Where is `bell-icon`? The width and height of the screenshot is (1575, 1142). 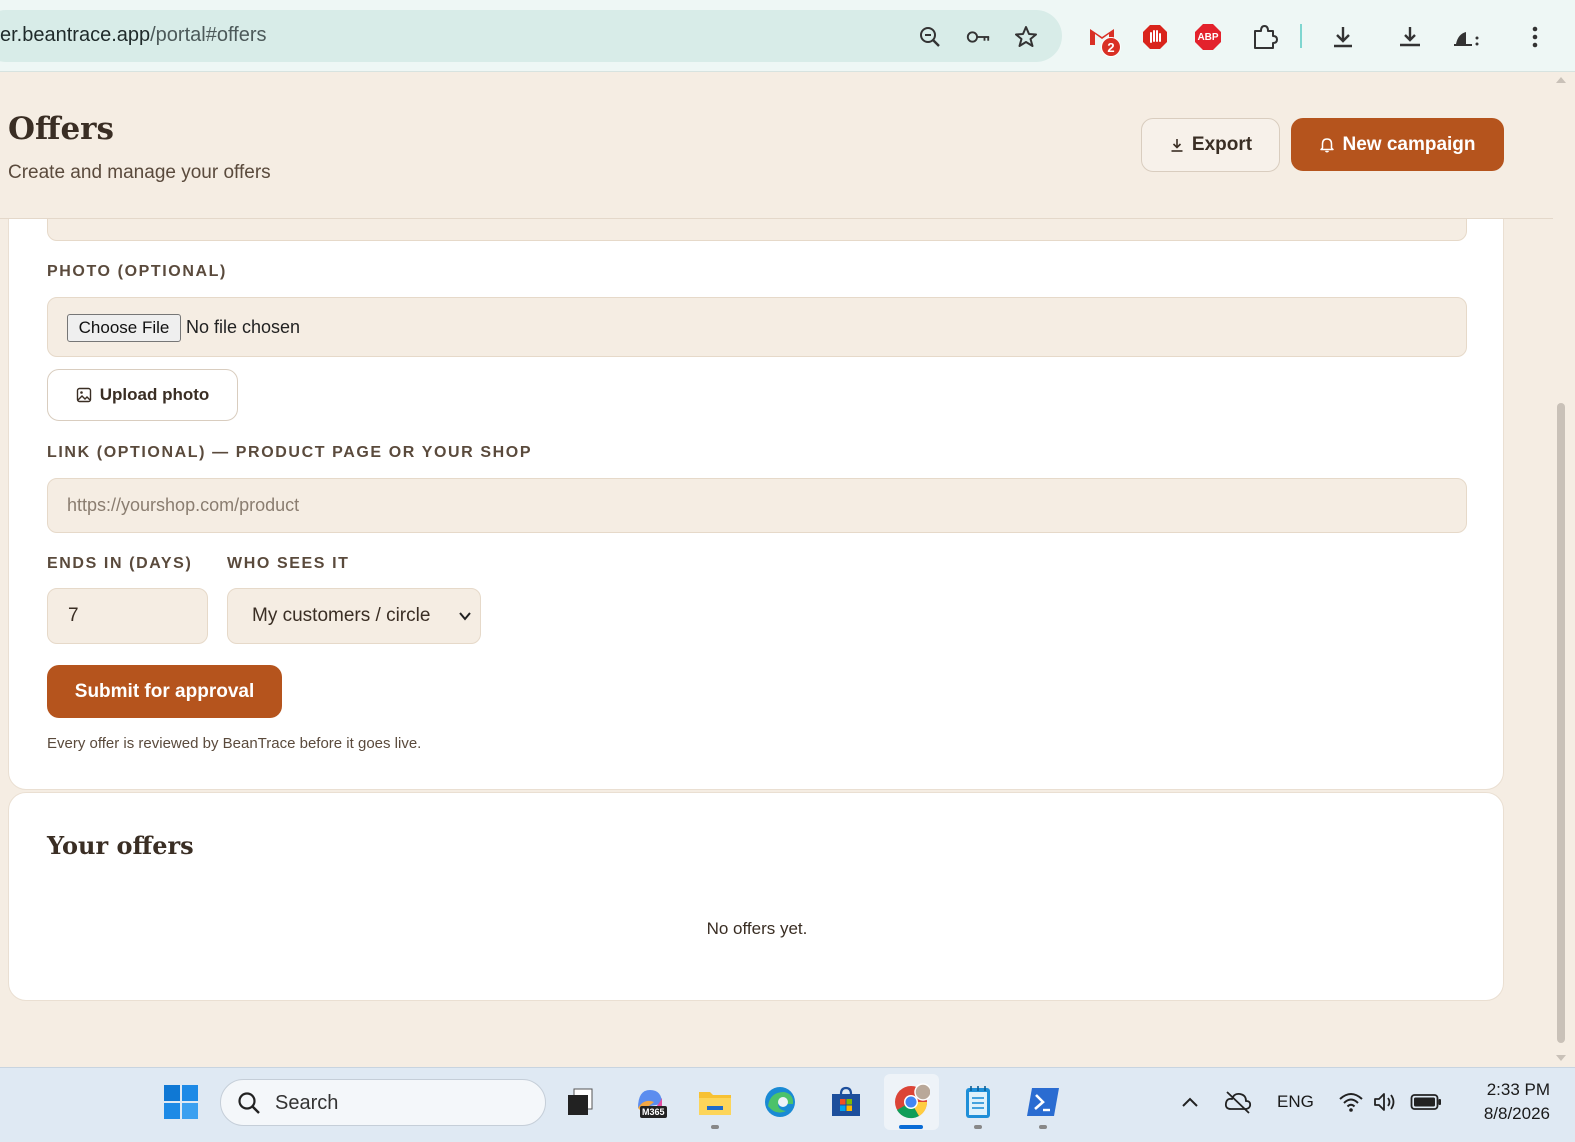
bell-icon is located at coordinates (1327, 144).